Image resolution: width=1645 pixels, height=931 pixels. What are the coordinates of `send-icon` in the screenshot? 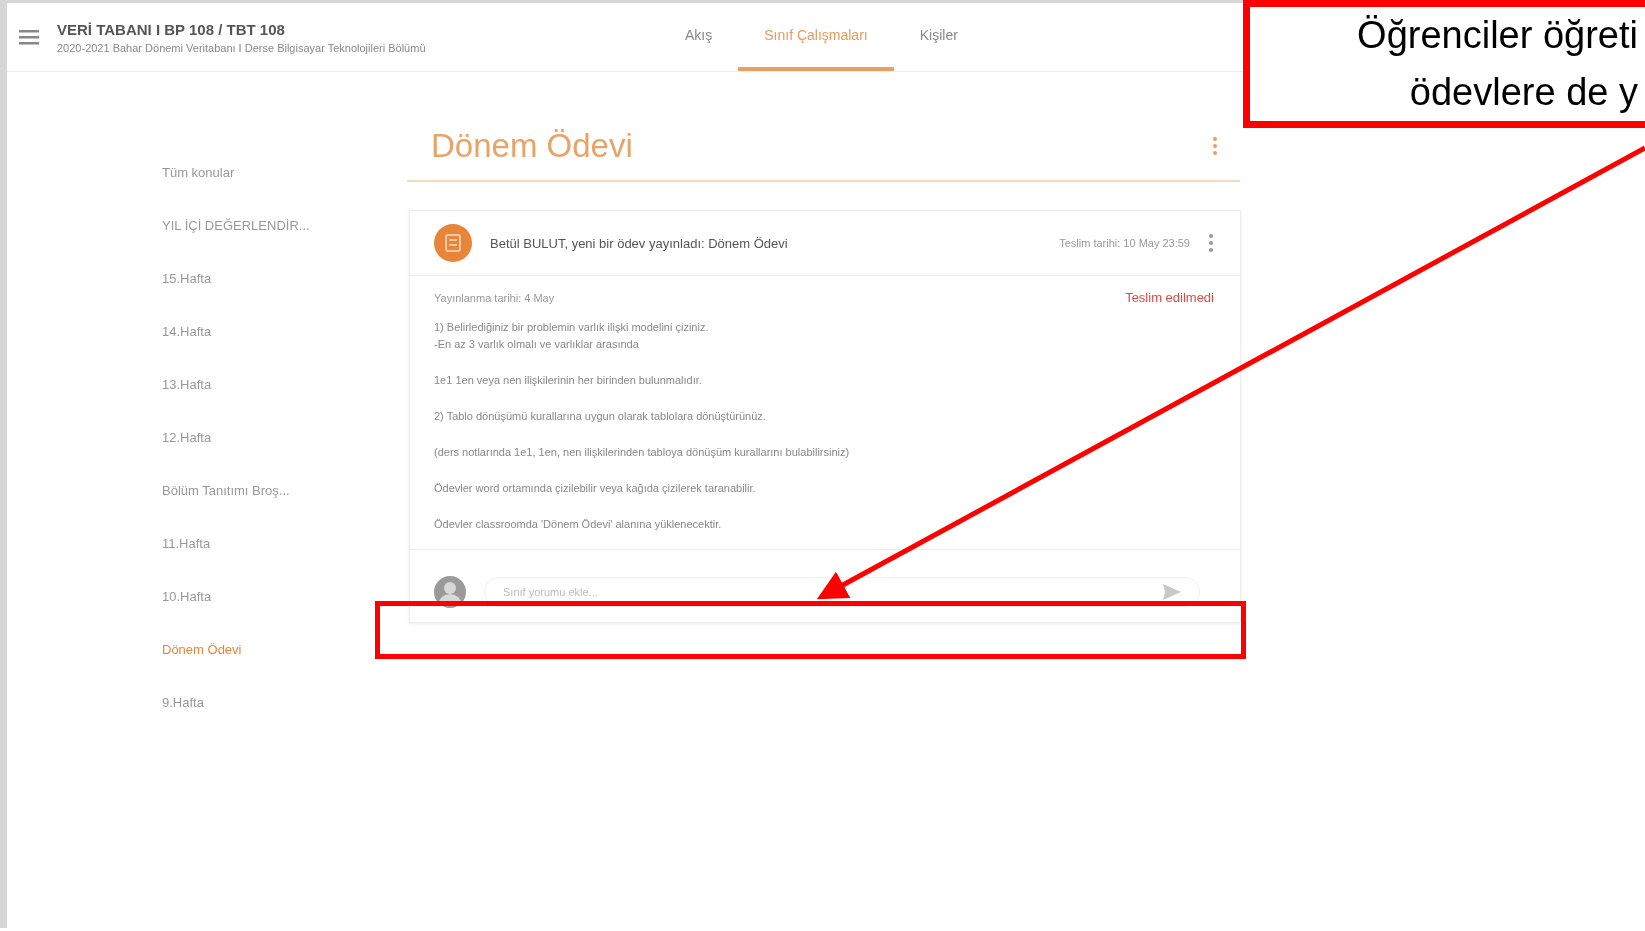 It's located at (1172, 592).